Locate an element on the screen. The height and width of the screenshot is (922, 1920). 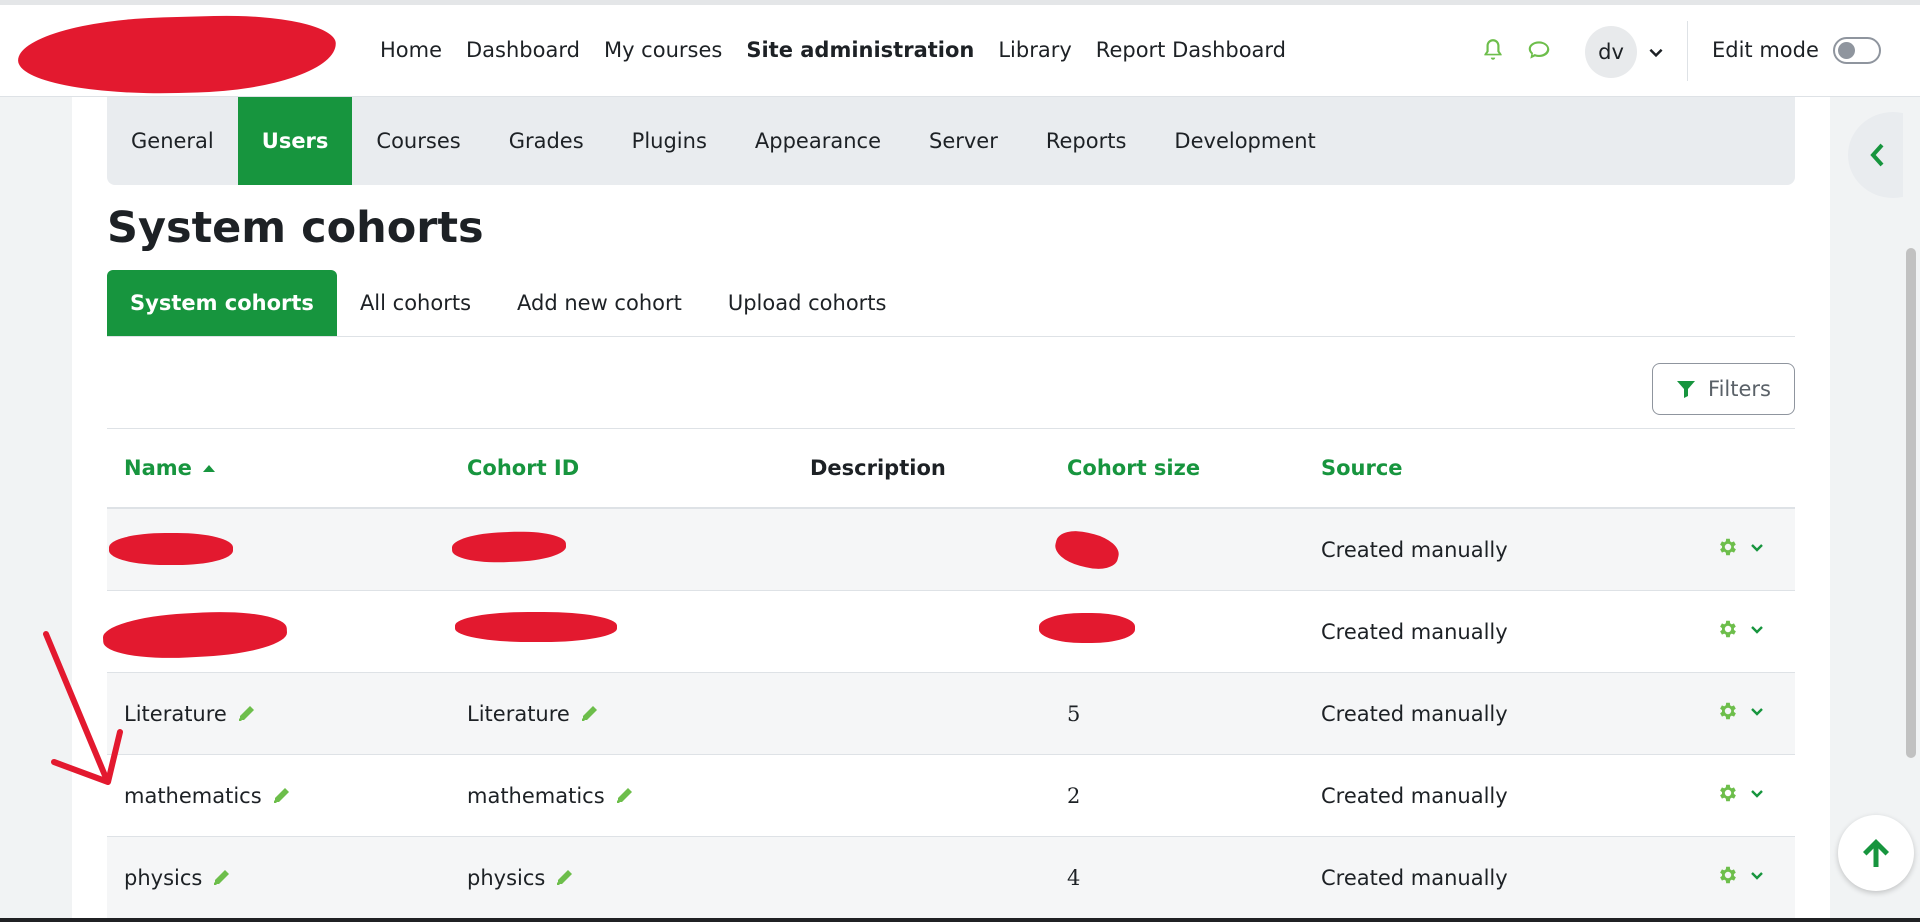
tab-server: Server is located at coordinates (963, 141).